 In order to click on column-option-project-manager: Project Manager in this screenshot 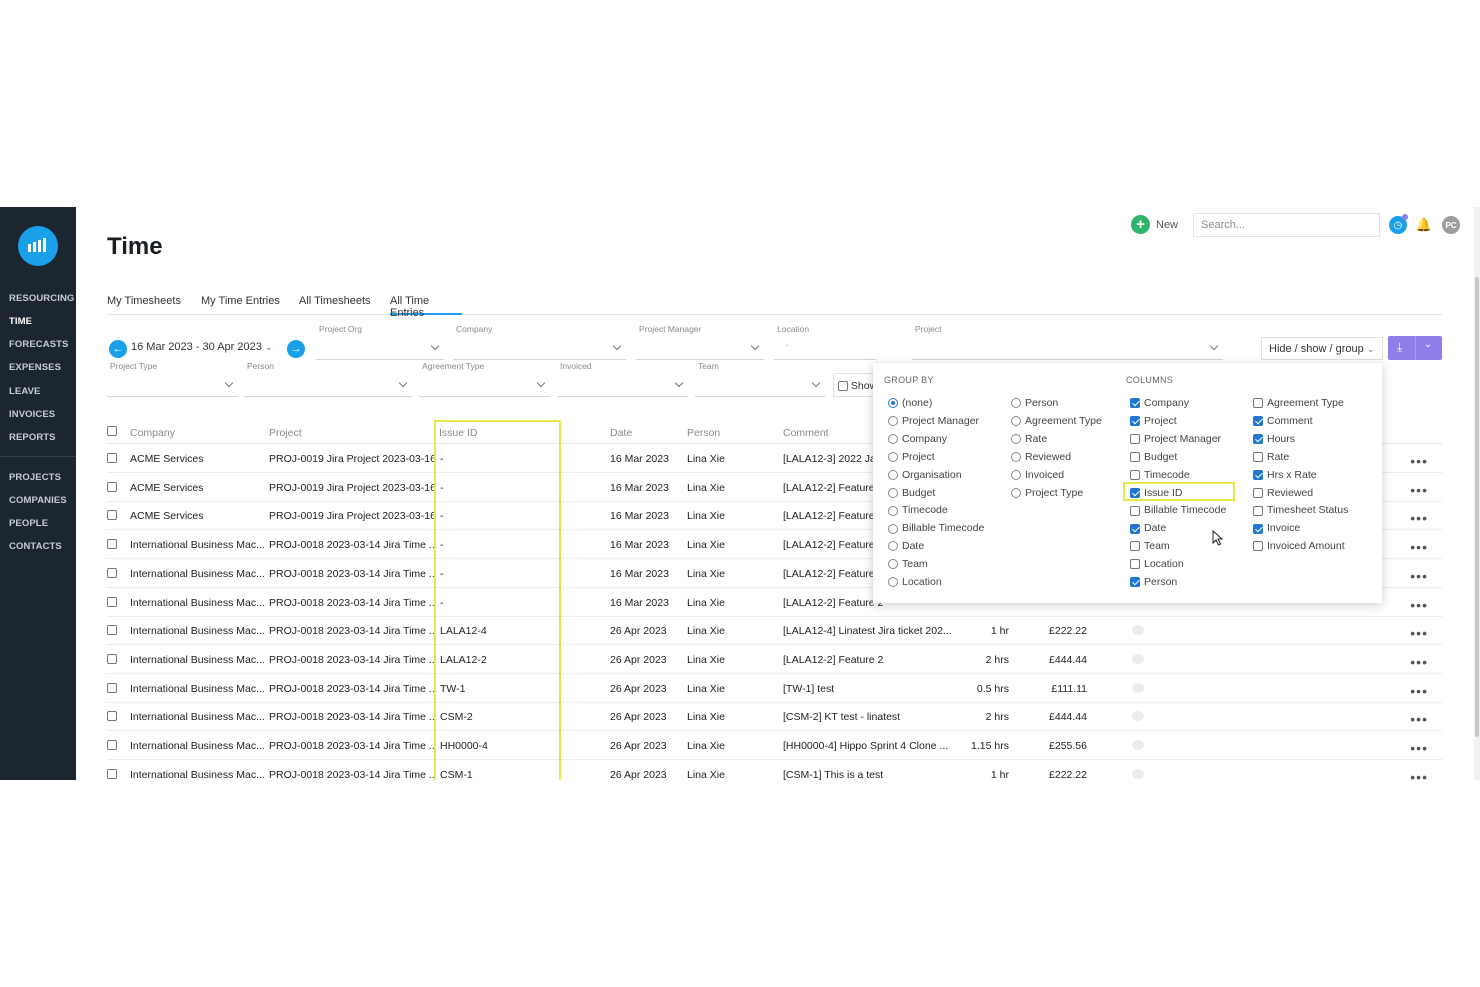, I will do `click(1175, 439)`.